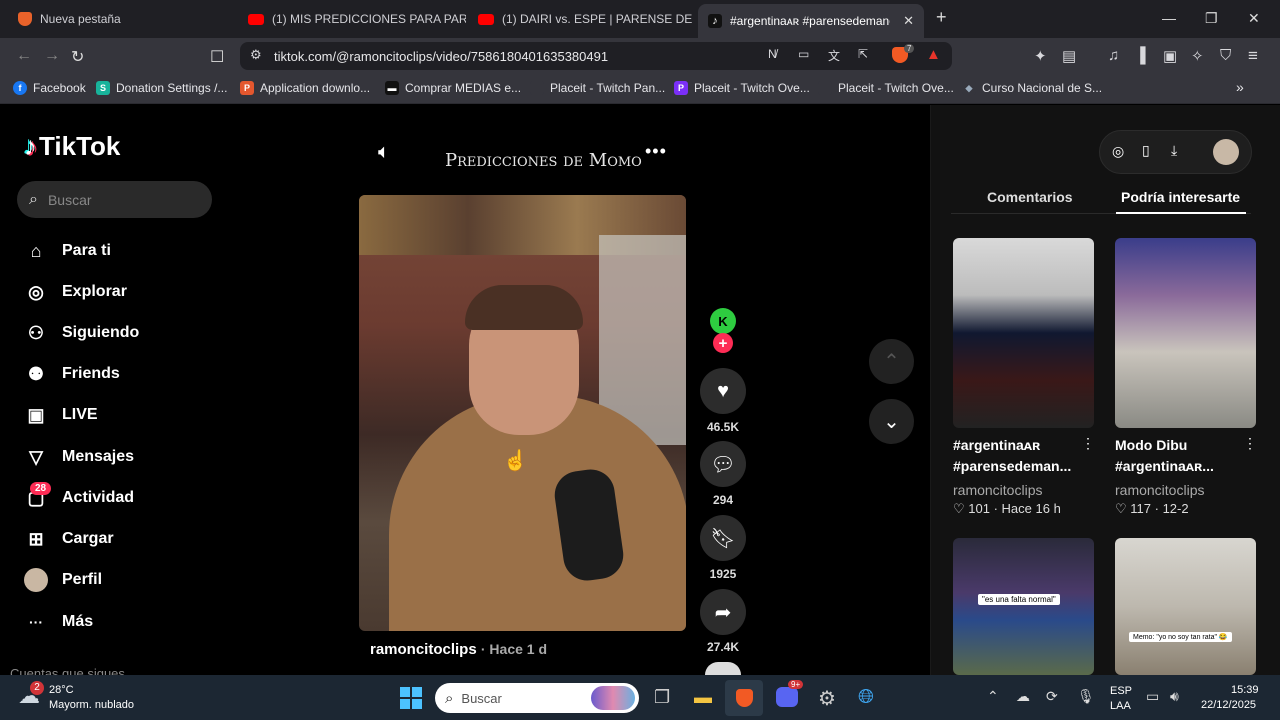 This screenshot has width=1280, height=720. What do you see at coordinates (1245, 690) in the screenshot?
I see `clock-time: 15:39` at bounding box center [1245, 690].